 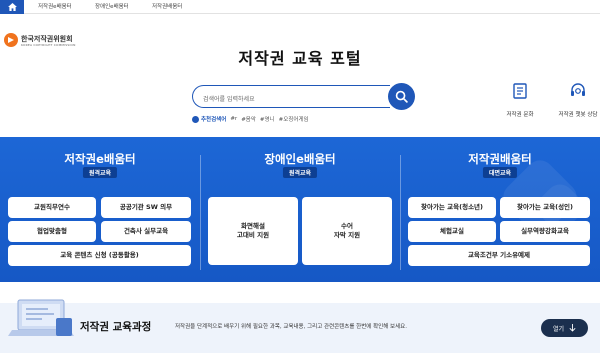 What do you see at coordinates (578, 100) in the screenshot?
I see `quick-link-chatbot: 저작권 챗봇 상담` at bounding box center [578, 100].